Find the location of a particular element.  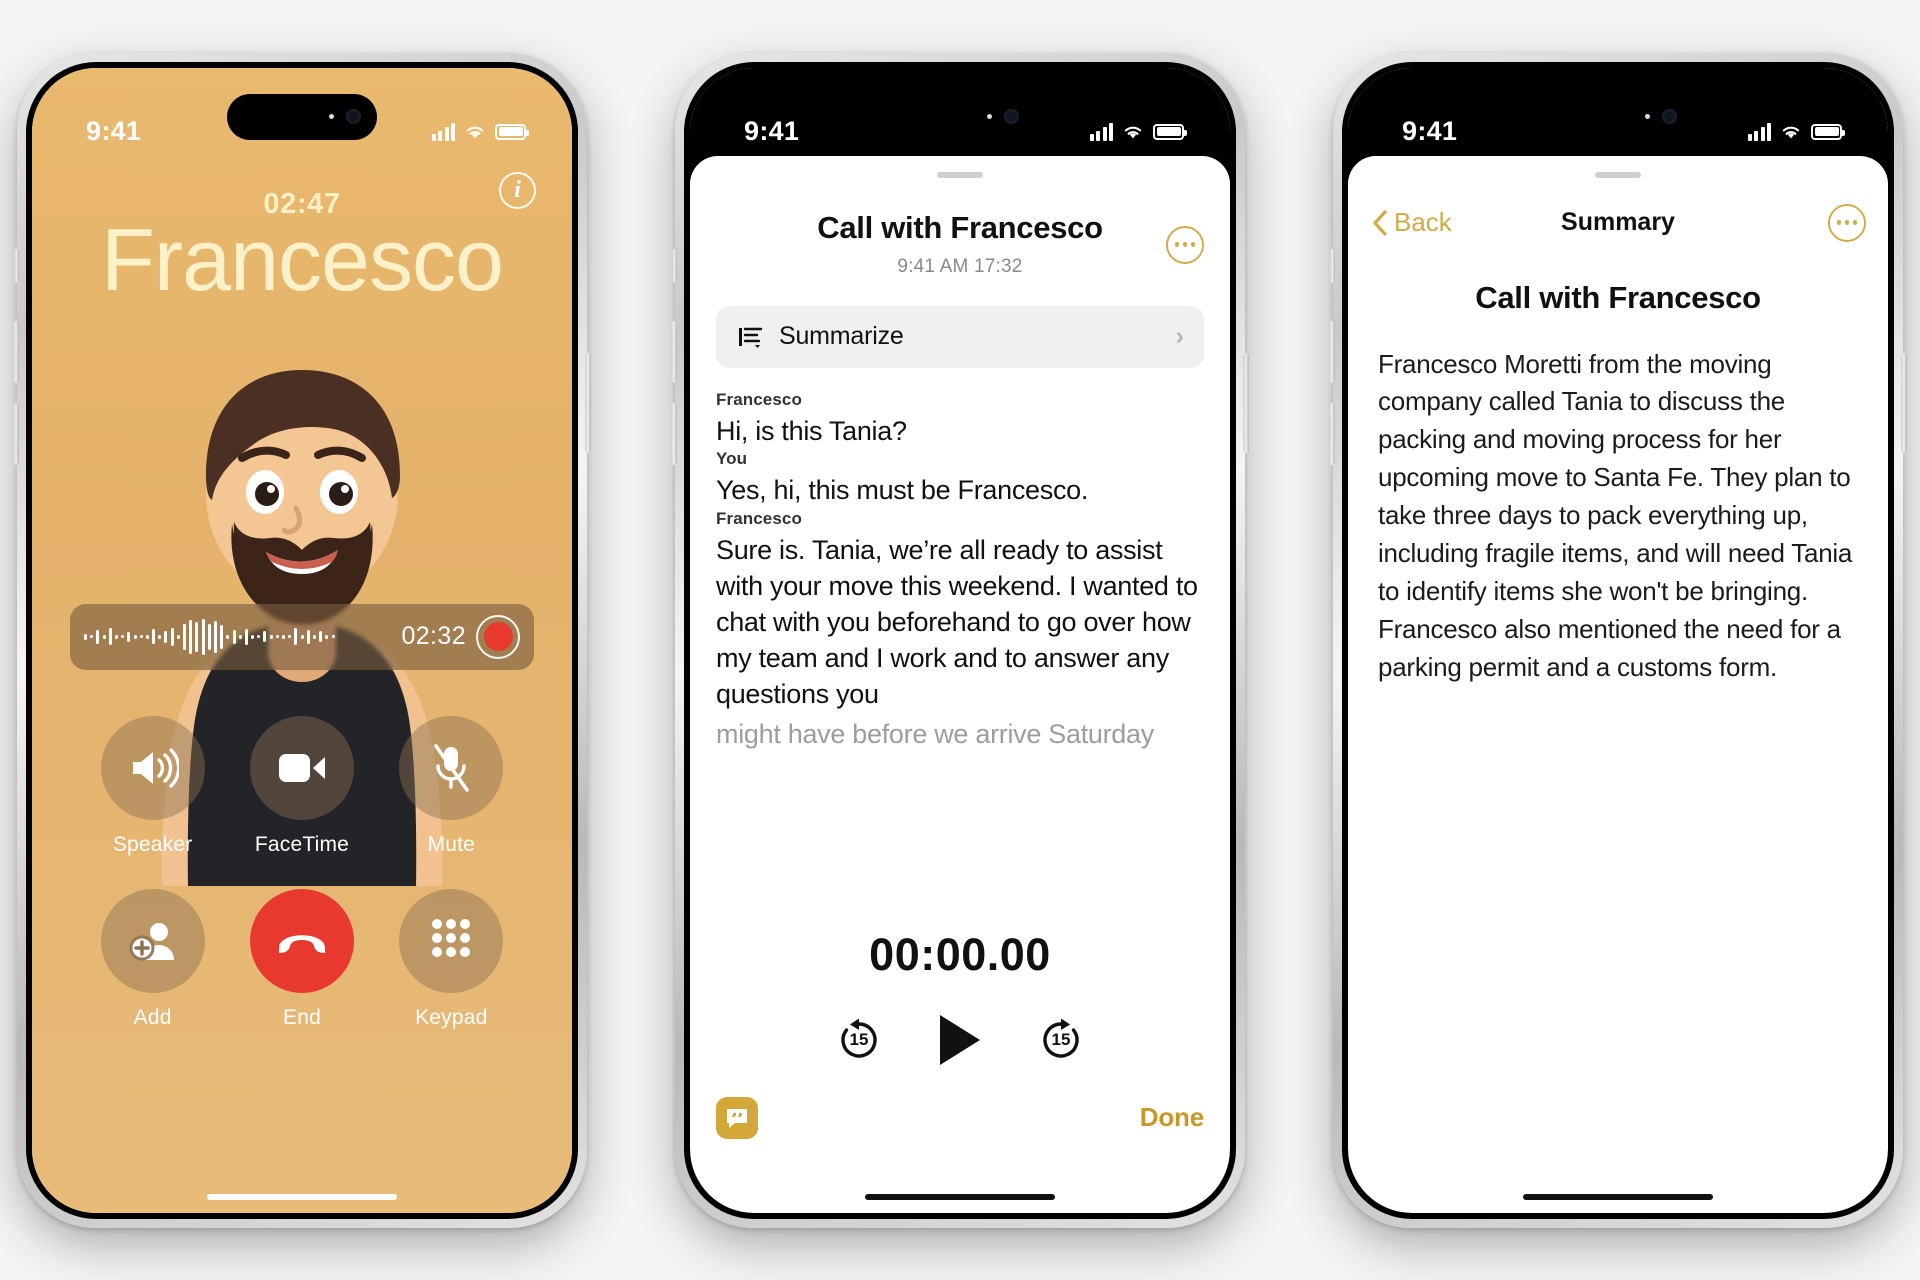

transcript-speaker: Francesco is located at coordinates (759, 519).